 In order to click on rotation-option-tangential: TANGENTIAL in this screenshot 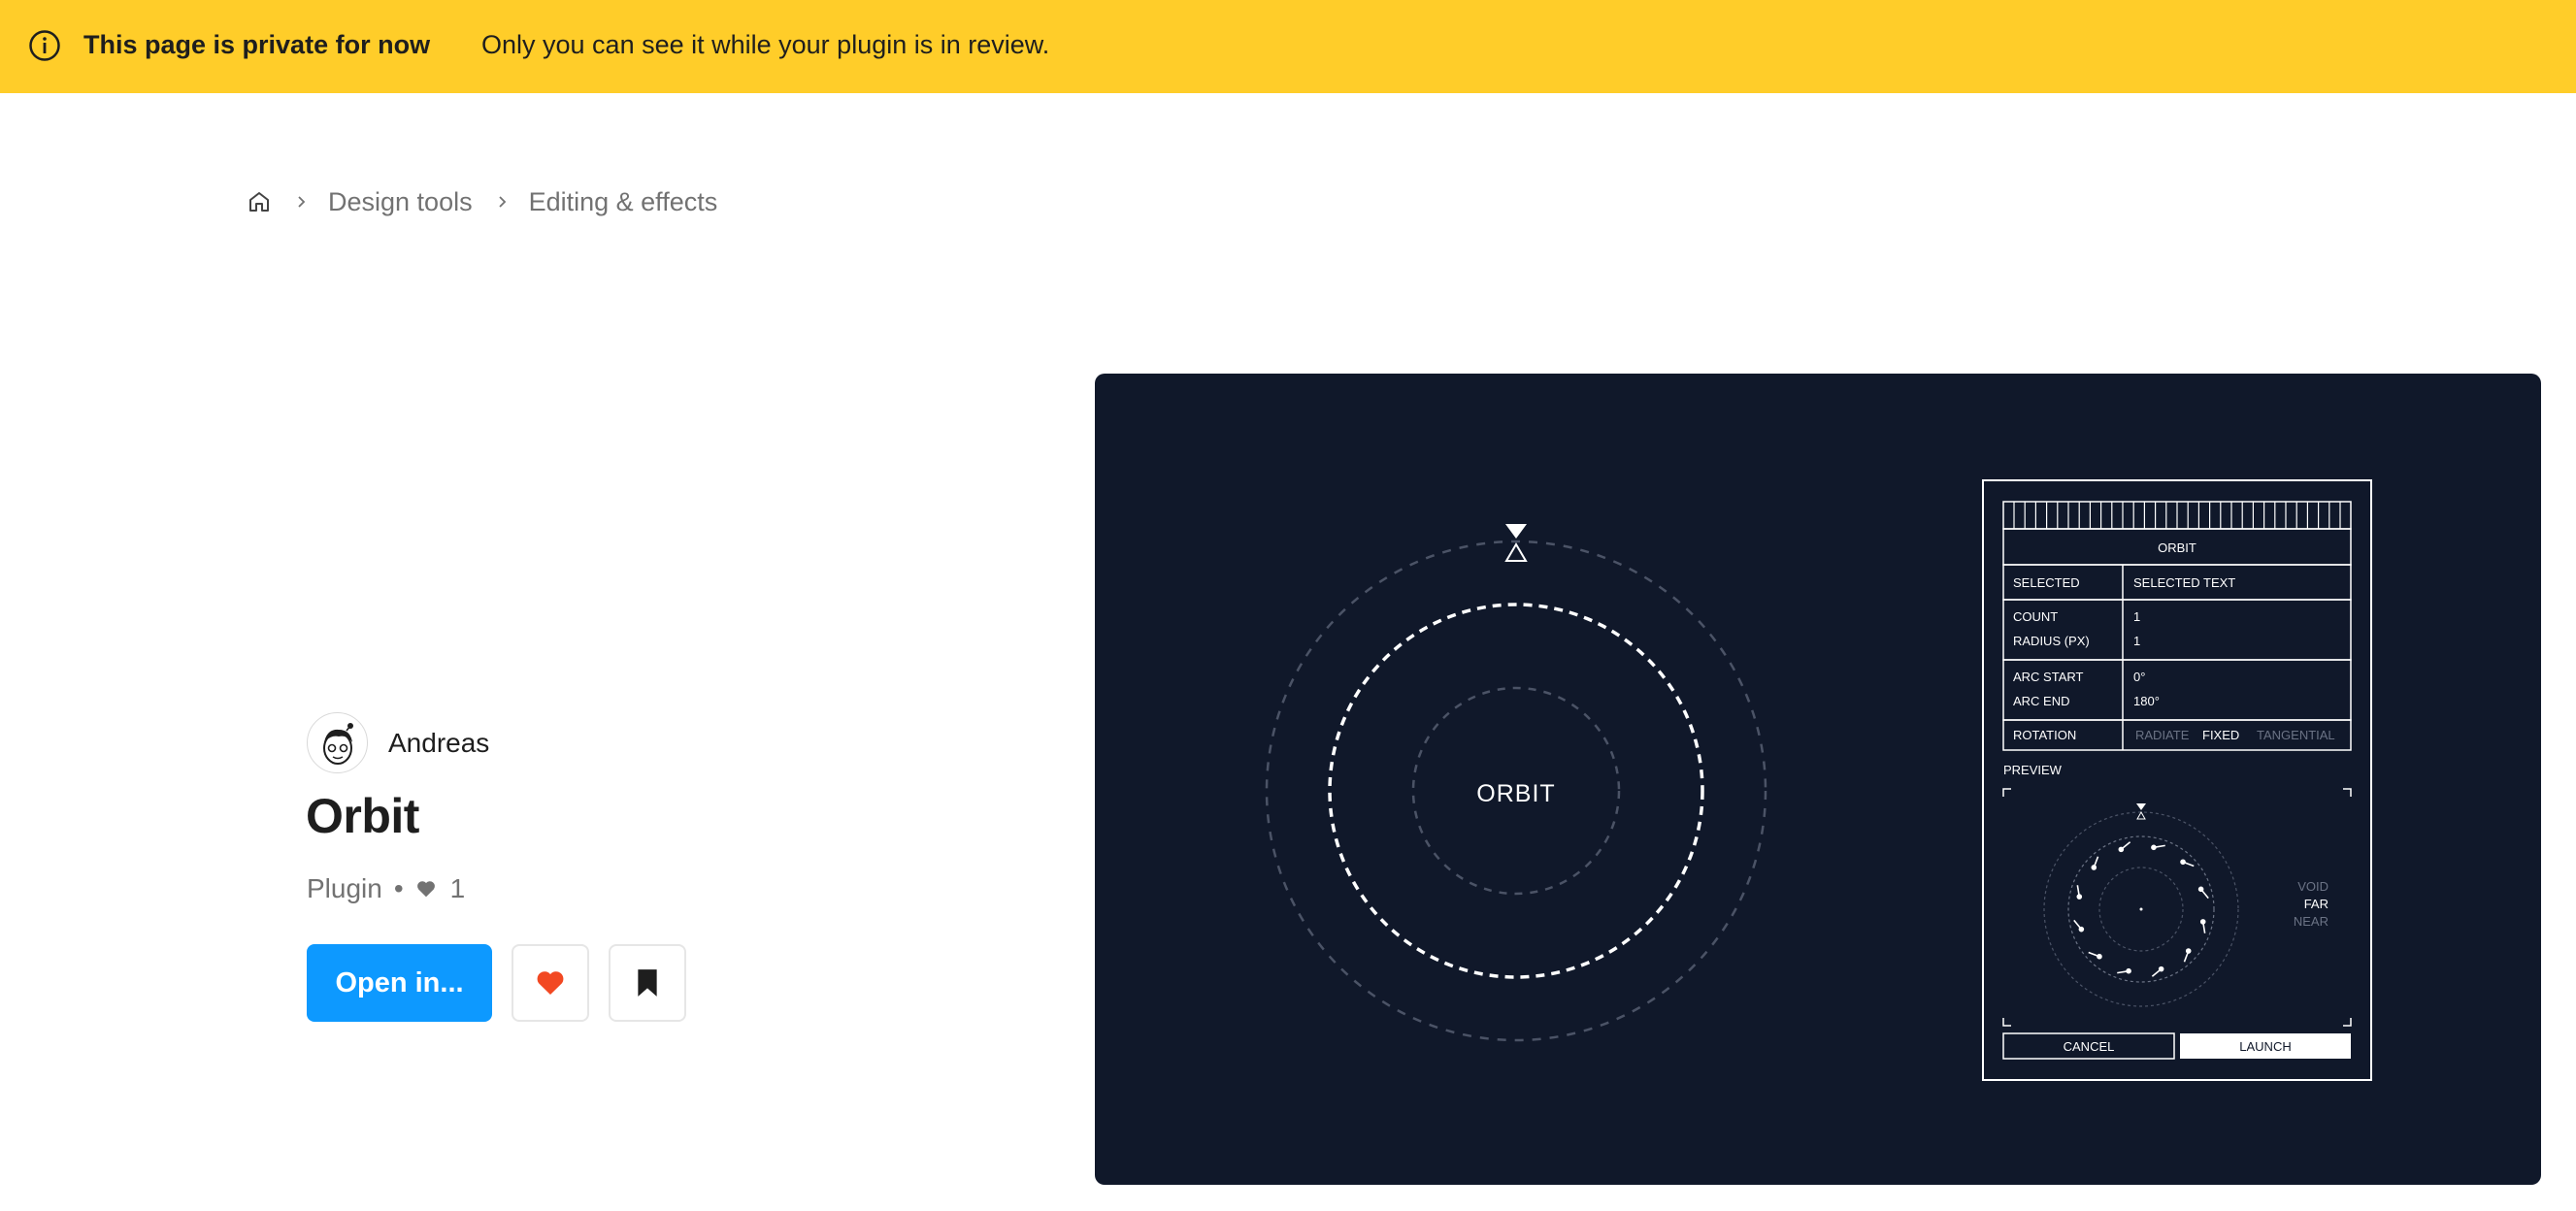, I will do `click(2296, 735)`.